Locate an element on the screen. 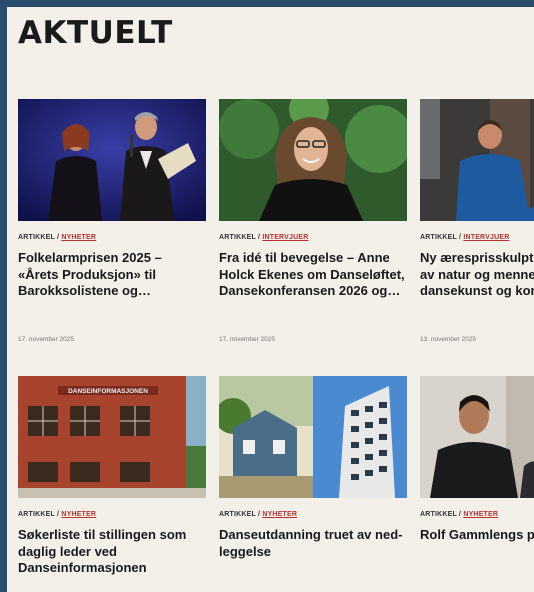 This screenshot has width=534, height=592. section-title: AKTUELT is located at coordinates (95, 33).